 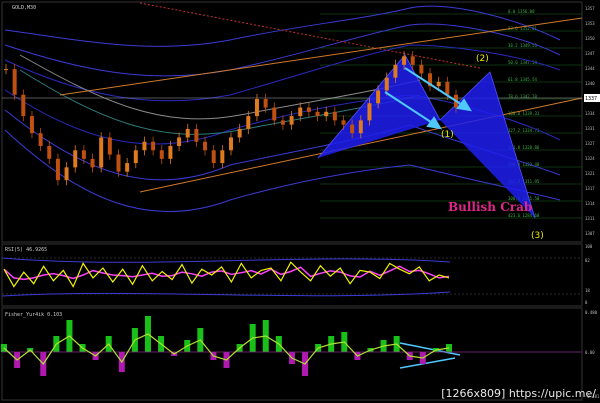 I want to click on fisher-bar, so click(x=4, y=348).